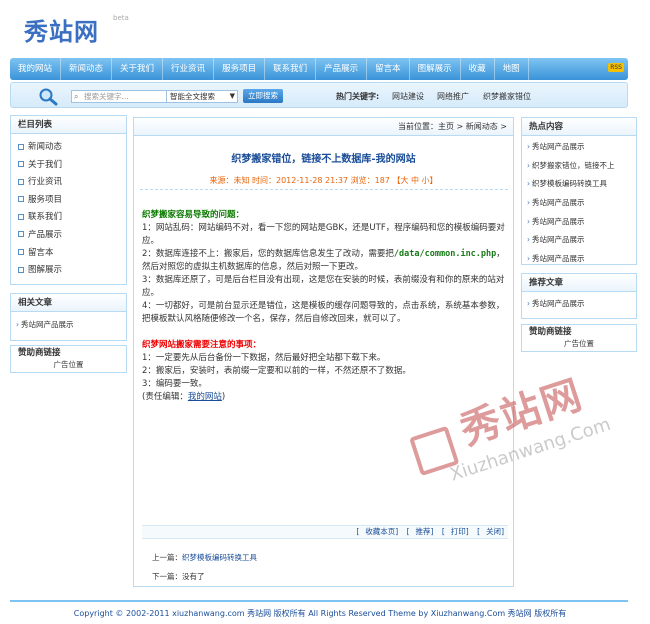  I want to click on bookmark-button: [收藏本页], so click(377, 531).